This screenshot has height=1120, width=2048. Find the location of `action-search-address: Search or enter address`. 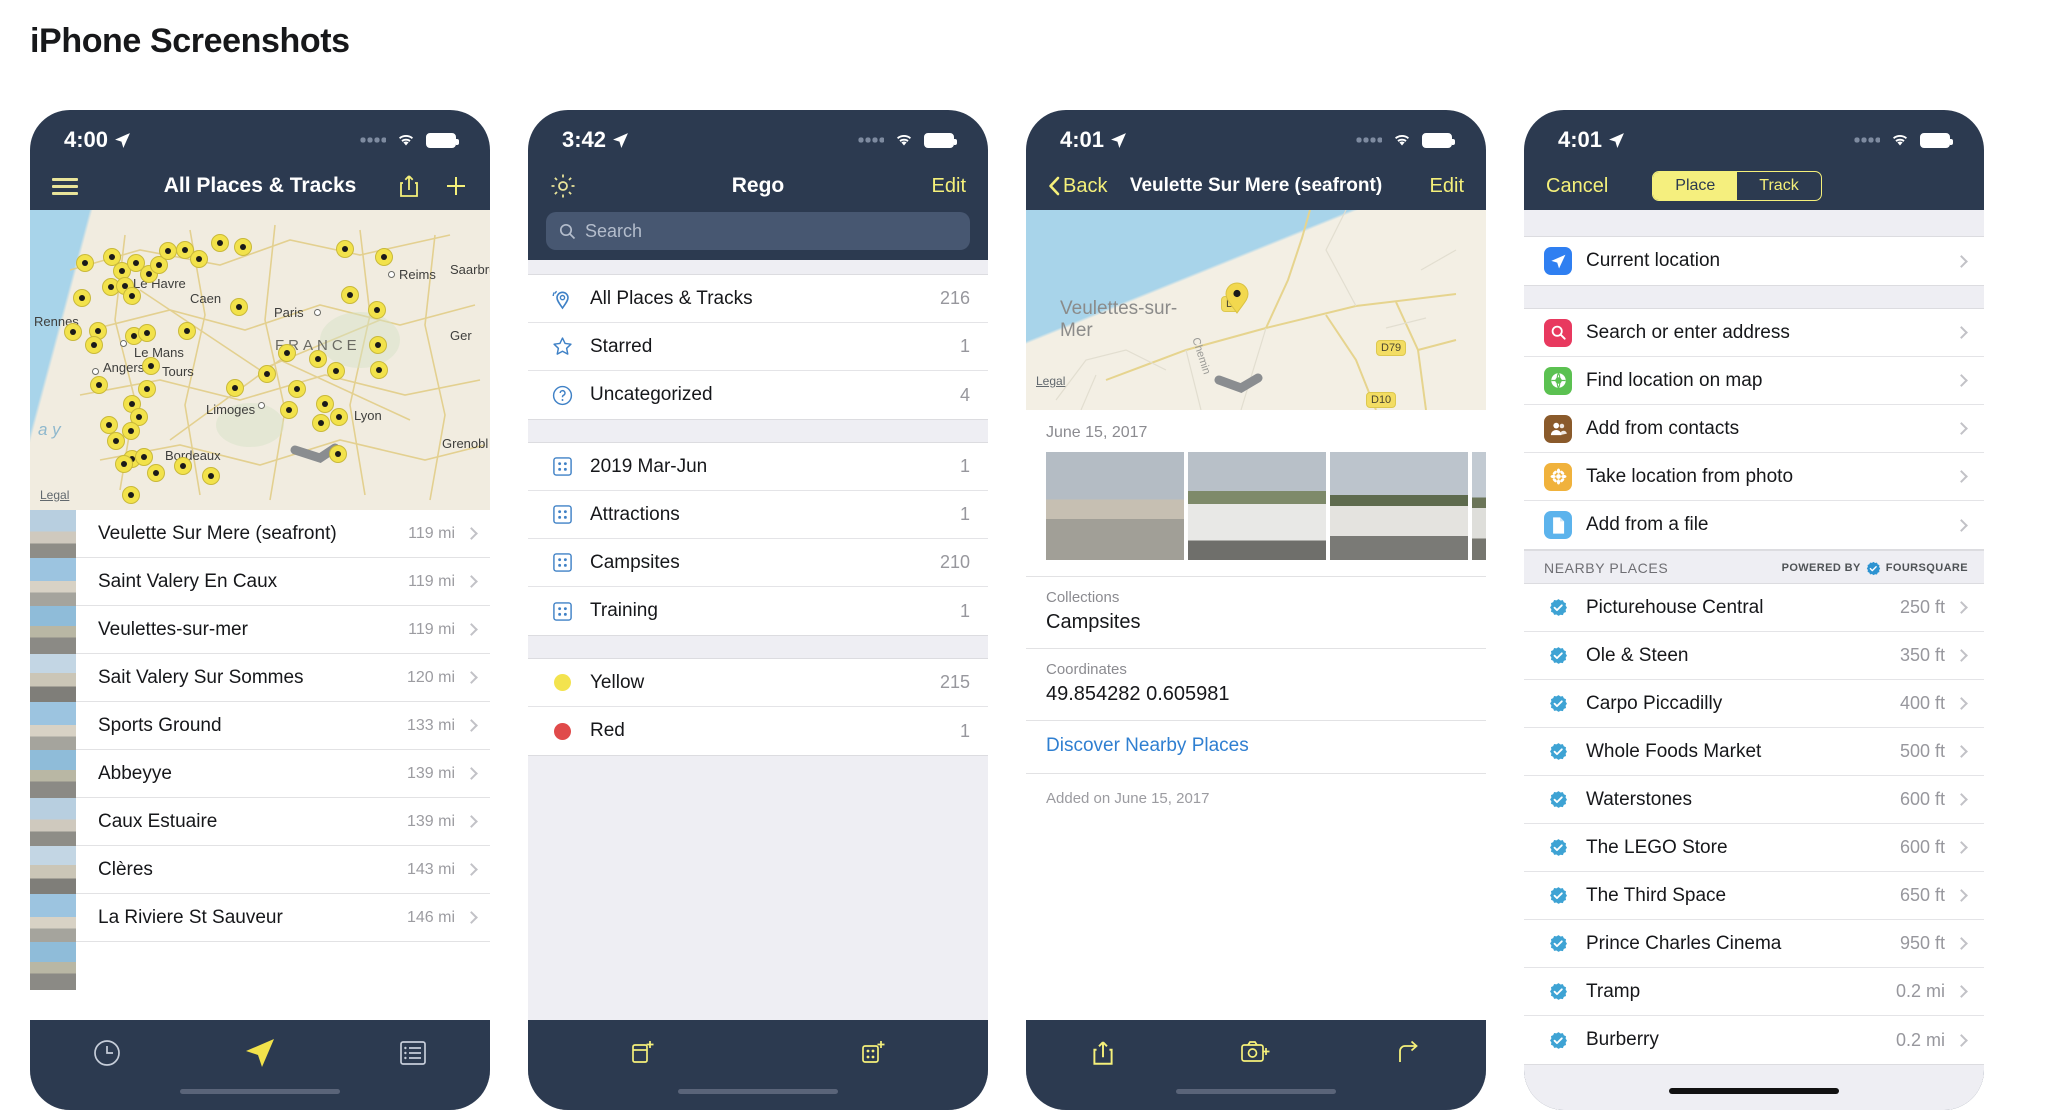

action-search-address: Search or enter address is located at coordinates (1754, 333).